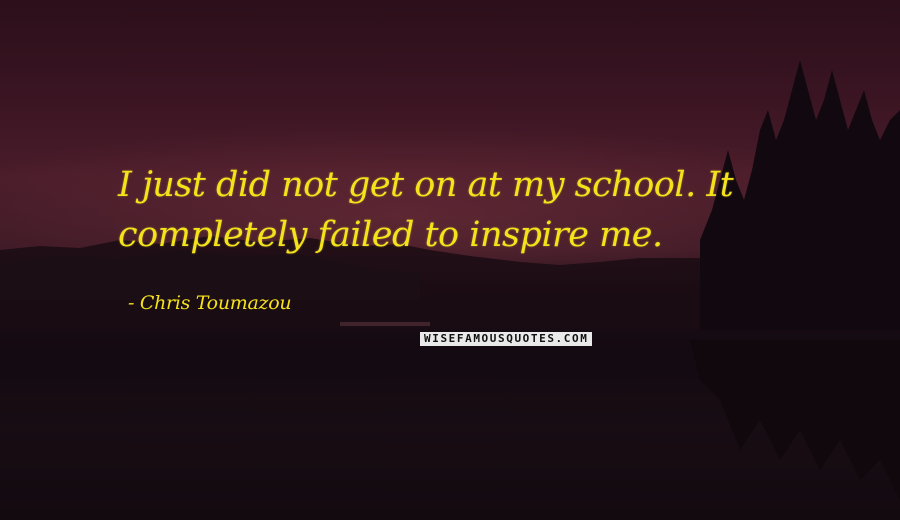  I want to click on site-watermark: WISEFAMOUSQUOTES.COM, so click(506, 339).